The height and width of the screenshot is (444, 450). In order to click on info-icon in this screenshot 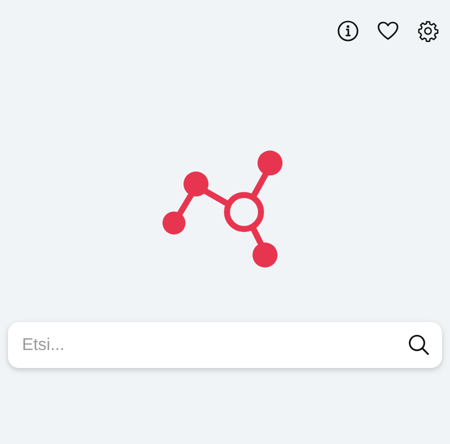, I will do `click(348, 31)`.